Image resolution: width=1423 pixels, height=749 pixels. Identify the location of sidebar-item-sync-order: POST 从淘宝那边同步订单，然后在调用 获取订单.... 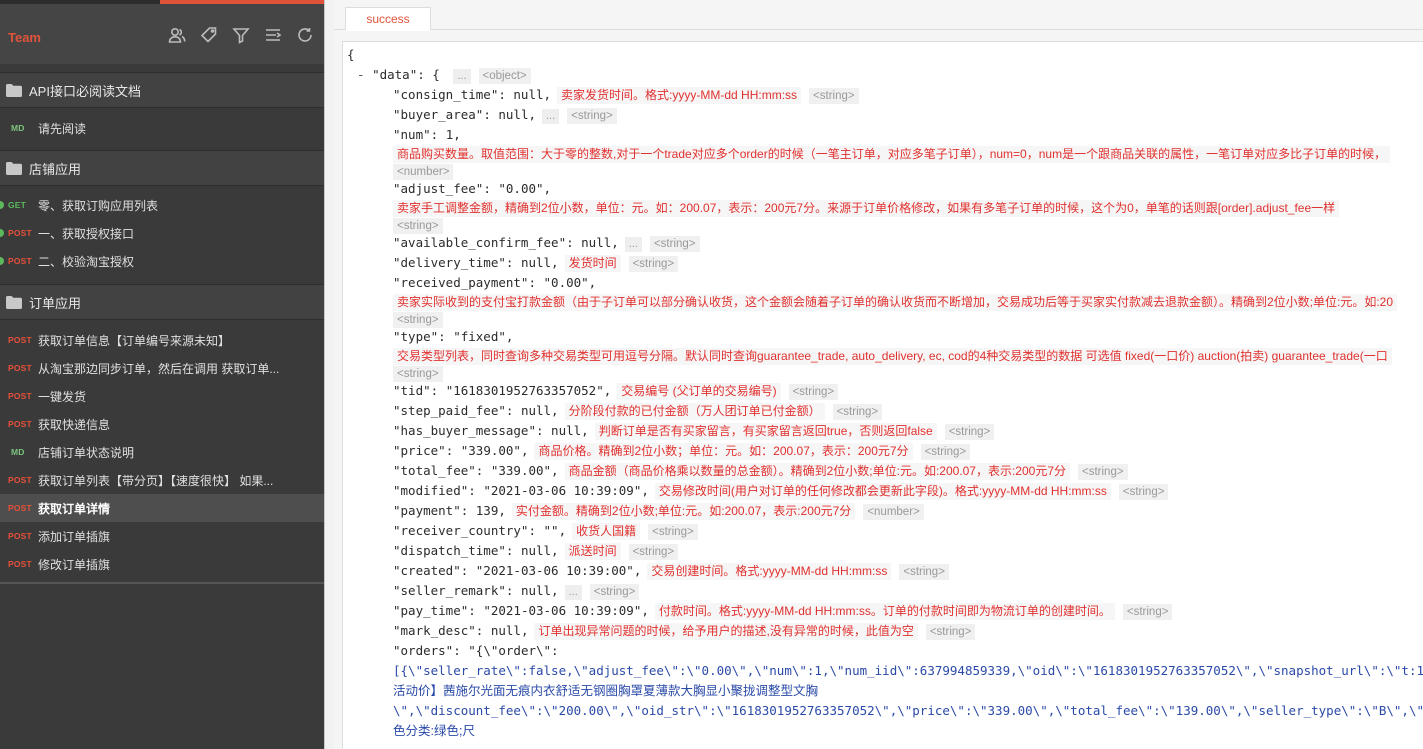
(162, 368).